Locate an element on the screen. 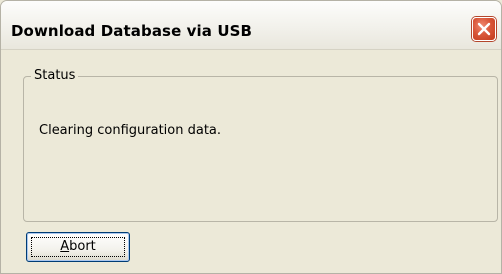 The height and width of the screenshot is (274, 502). abort-button: Abort is located at coordinates (78, 247).